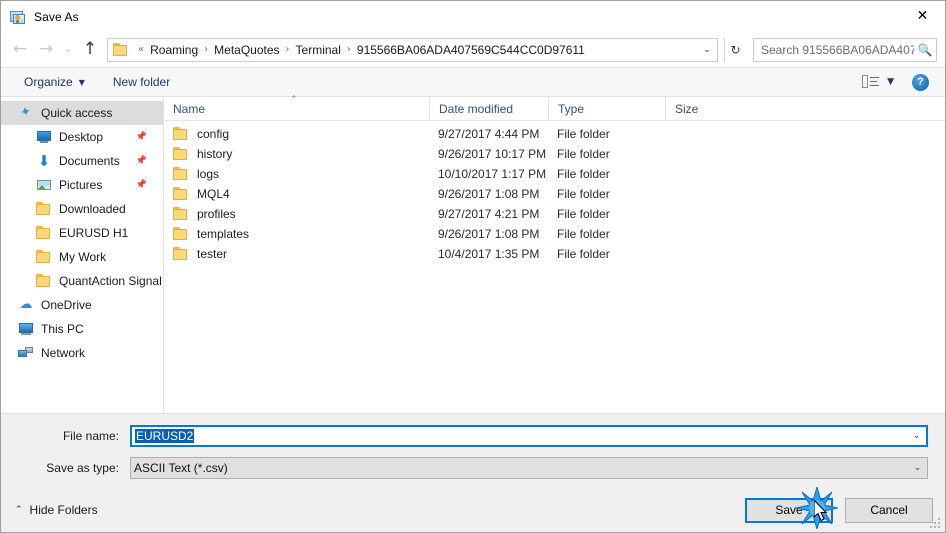  I want to click on save-as-app-icon, so click(18, 17).